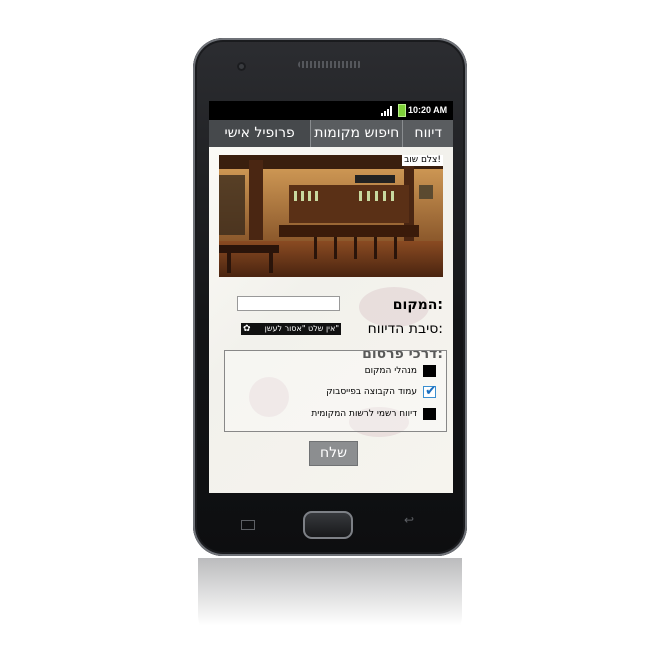 The image size is (650, 650). What do you see at coordinates (428, 110) in the screenshot?
I see `status-time: 10:20 AM` at bounding box center [428, 110].